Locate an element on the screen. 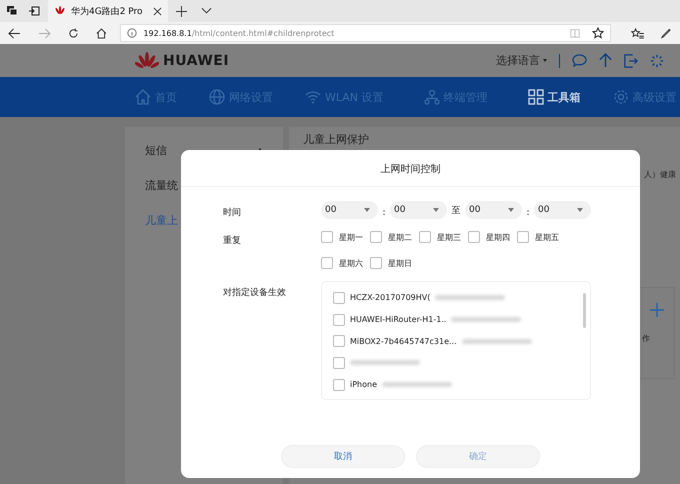 The height and width of the screenshot is (484, 680). new-tab-icon is located at coordinates (181, 11).